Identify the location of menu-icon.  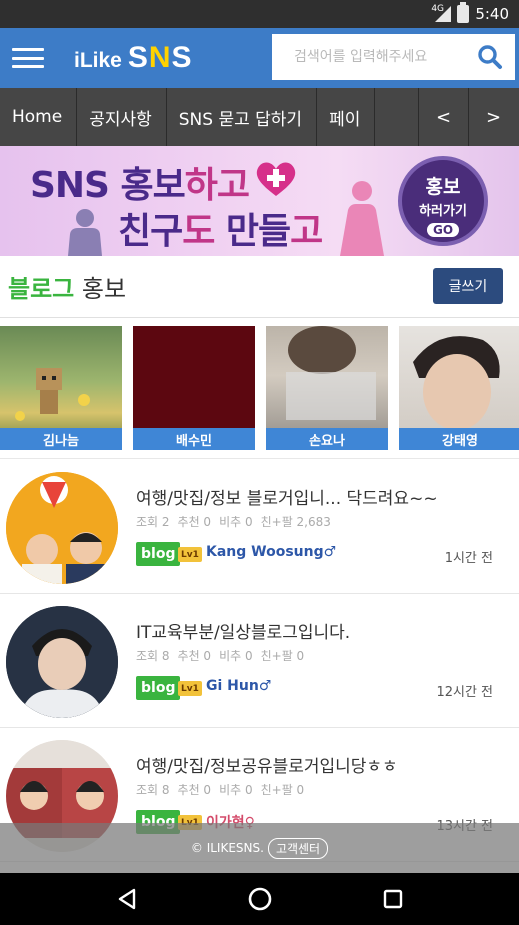
(28, 58).